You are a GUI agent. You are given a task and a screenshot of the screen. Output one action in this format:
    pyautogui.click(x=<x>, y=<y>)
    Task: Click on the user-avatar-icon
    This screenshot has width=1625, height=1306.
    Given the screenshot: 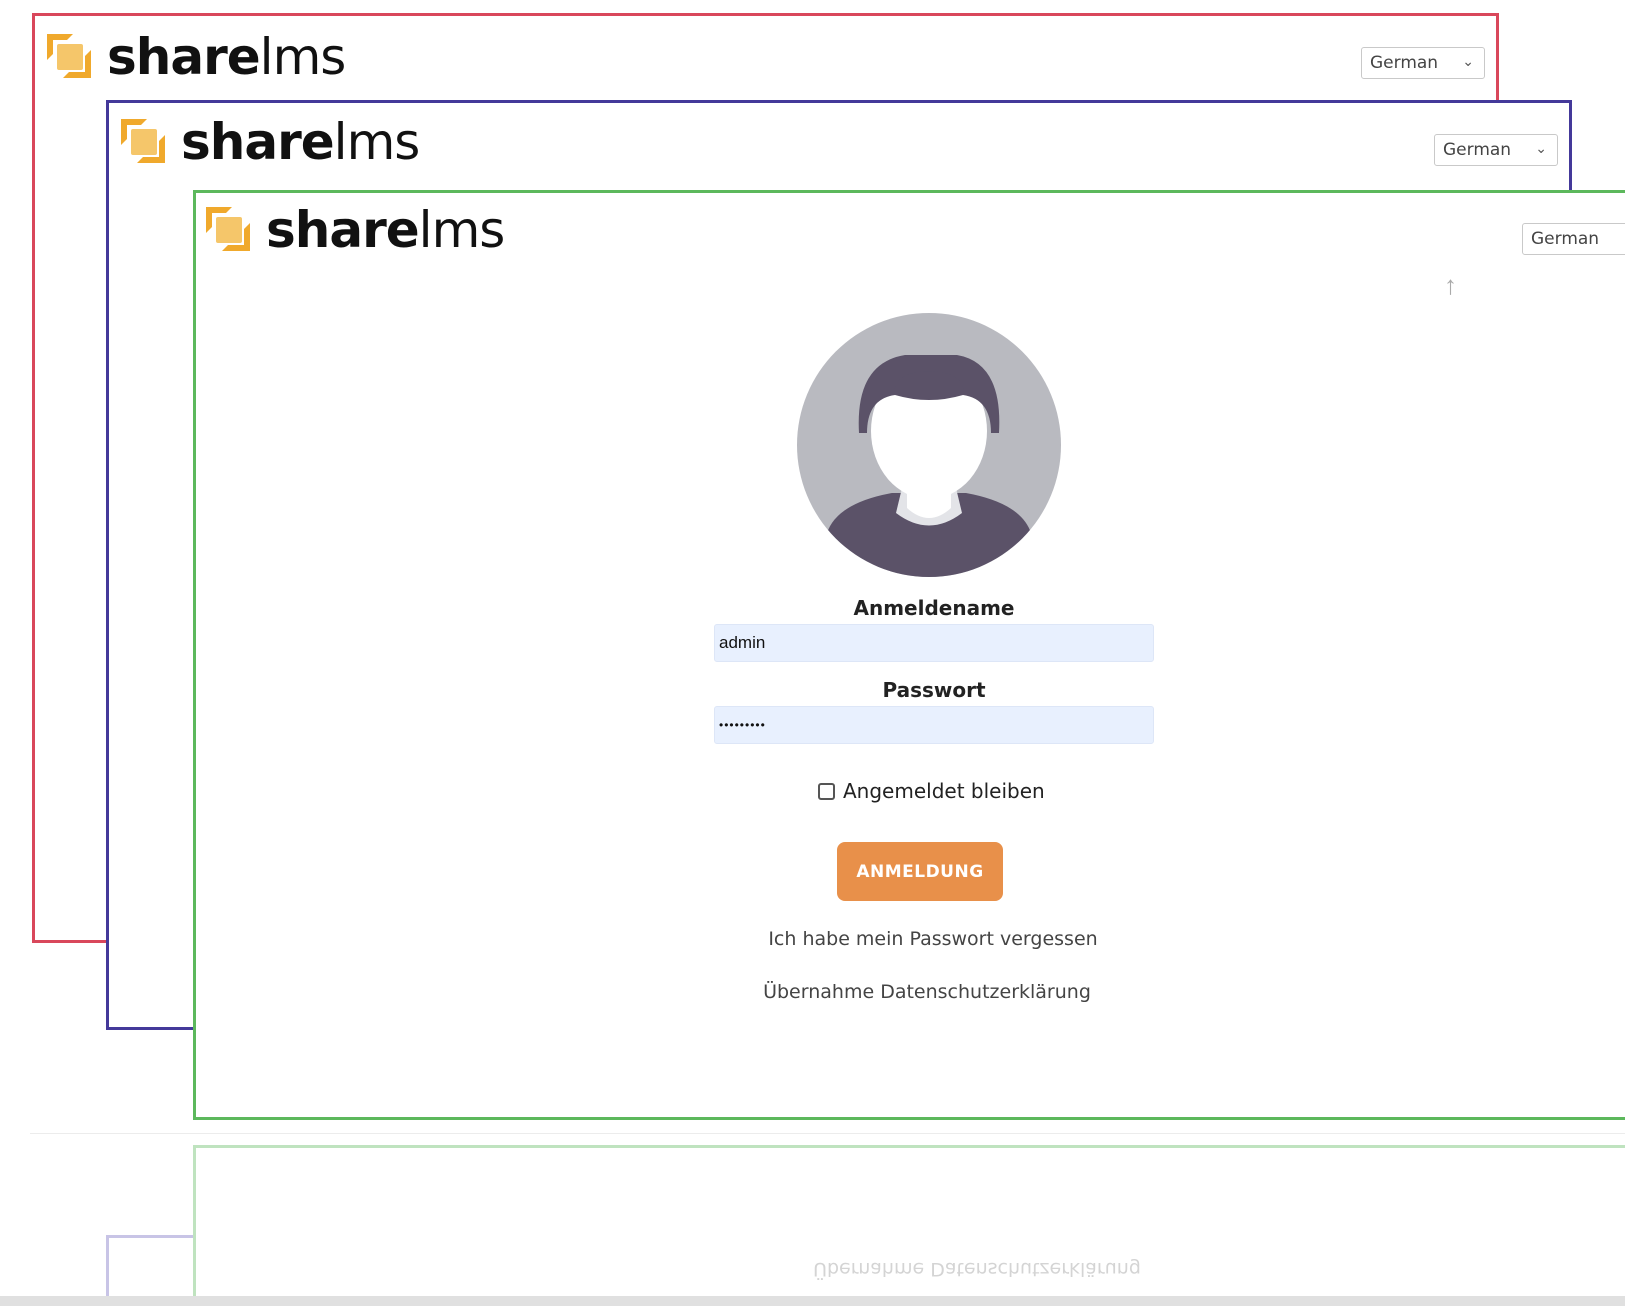 What is the action you would take?
    pyautogui.click(x=929, y=445)
    